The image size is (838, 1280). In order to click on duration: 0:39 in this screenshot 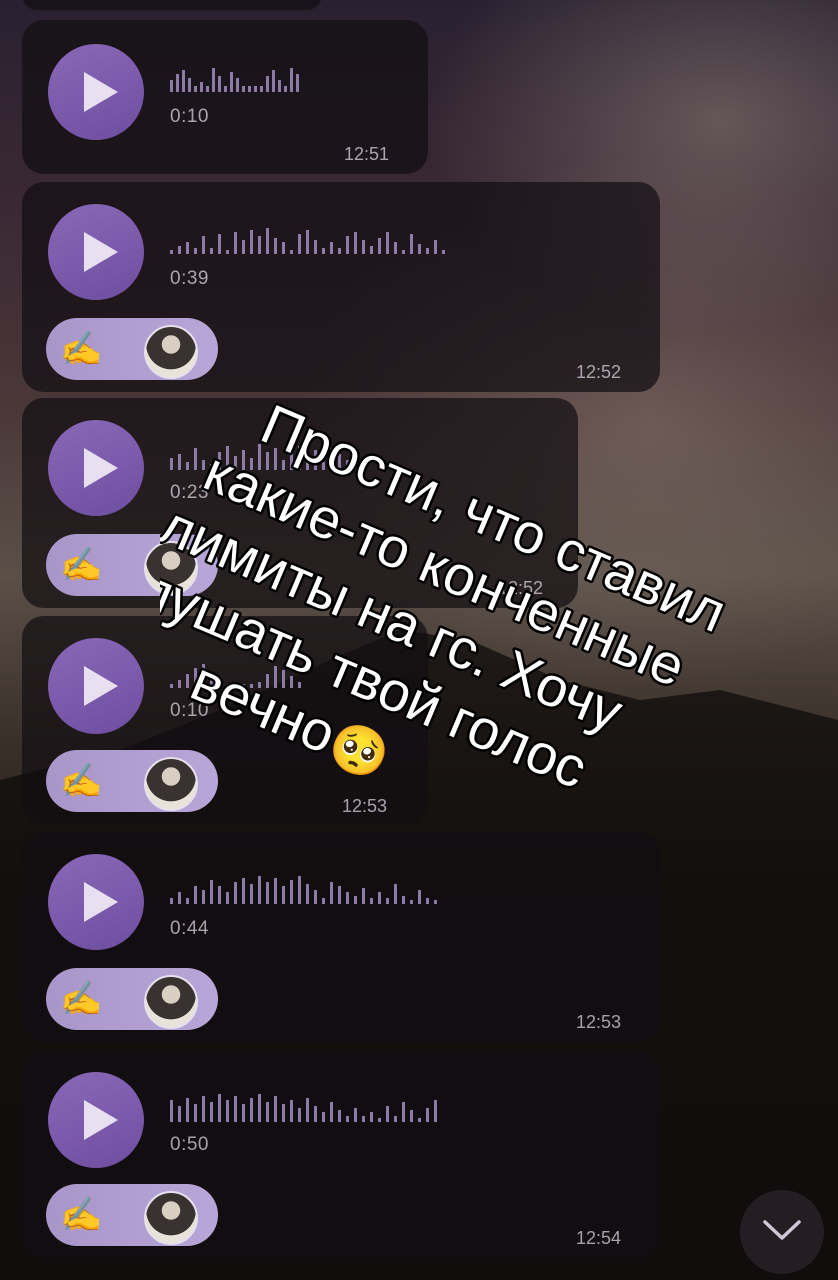, I will do `click(189, 278)`.